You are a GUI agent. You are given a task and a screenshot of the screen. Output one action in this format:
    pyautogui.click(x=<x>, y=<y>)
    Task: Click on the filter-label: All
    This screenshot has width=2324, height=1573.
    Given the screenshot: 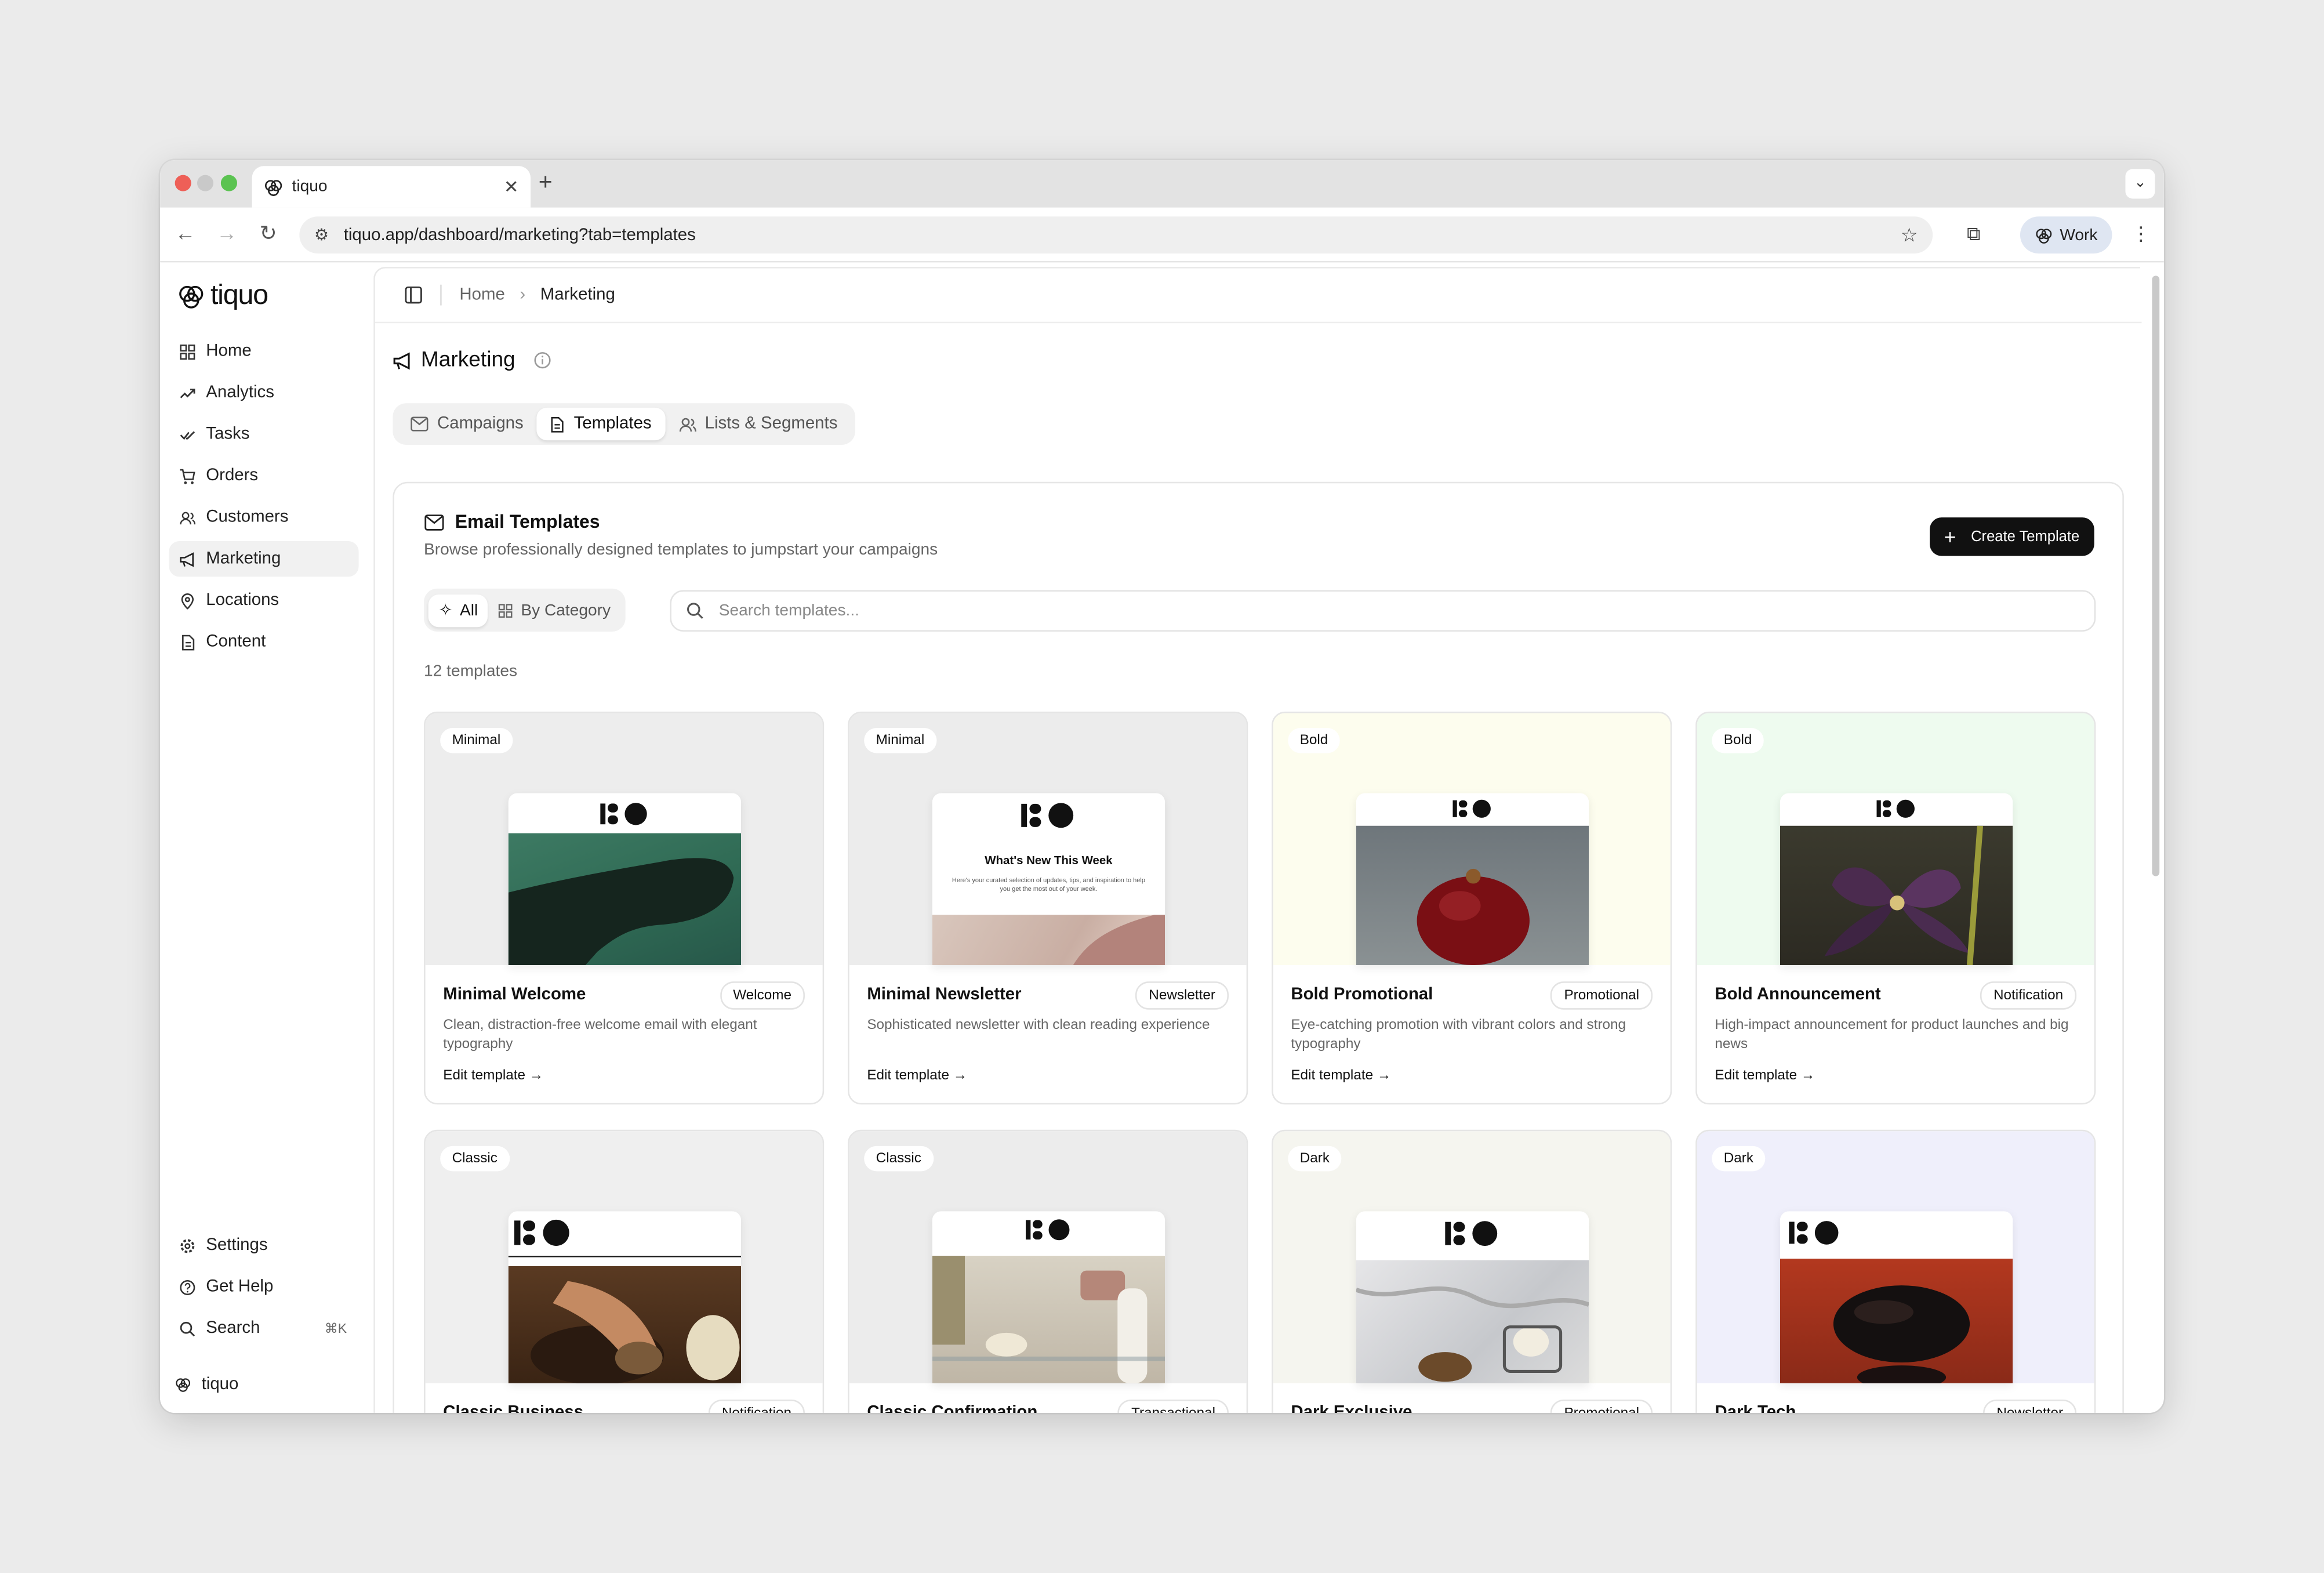 What is the action you would take?
    pyautogui.click(x=468, y=610)
    